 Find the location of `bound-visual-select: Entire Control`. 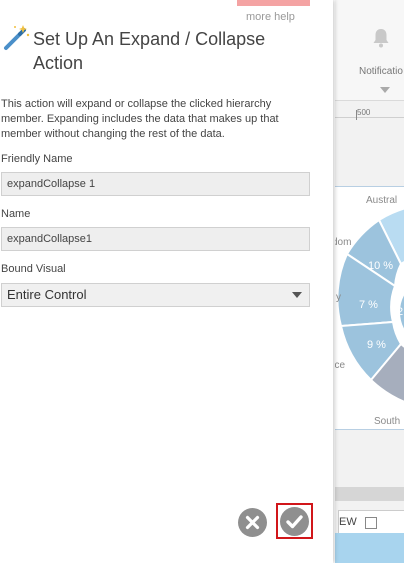

bound-visual-select: Entire Control is located at coordinates (155, 295).